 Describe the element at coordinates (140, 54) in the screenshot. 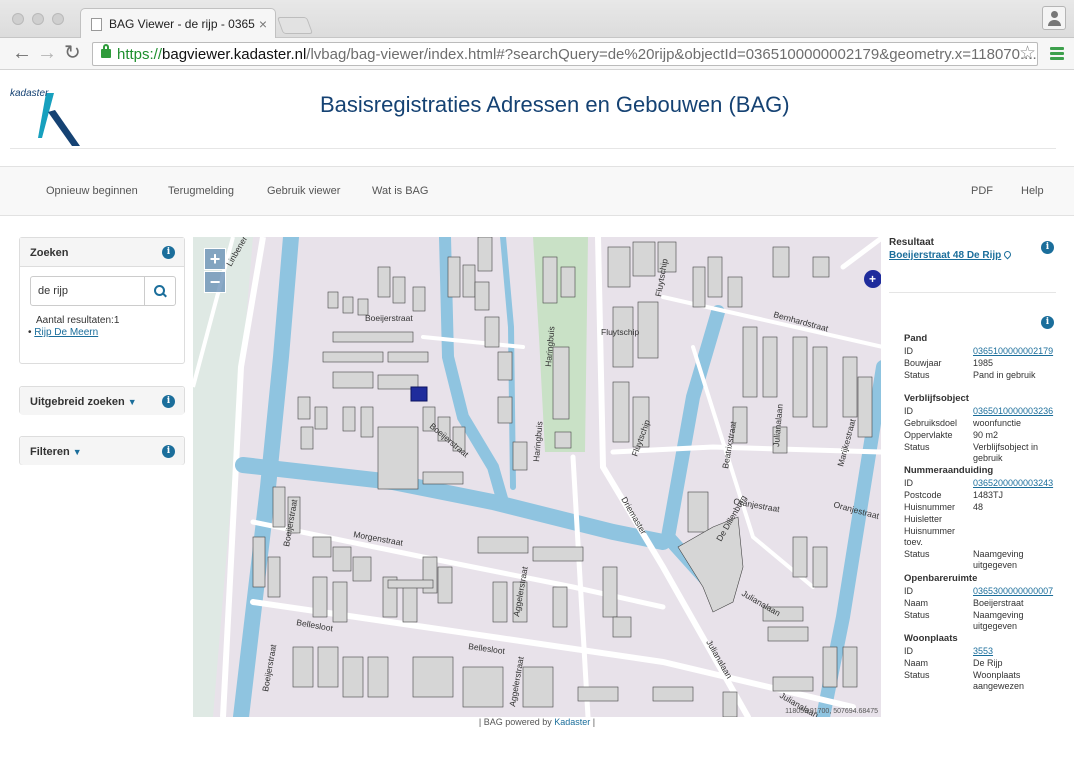

I see `url-protocol: https://` at that location.